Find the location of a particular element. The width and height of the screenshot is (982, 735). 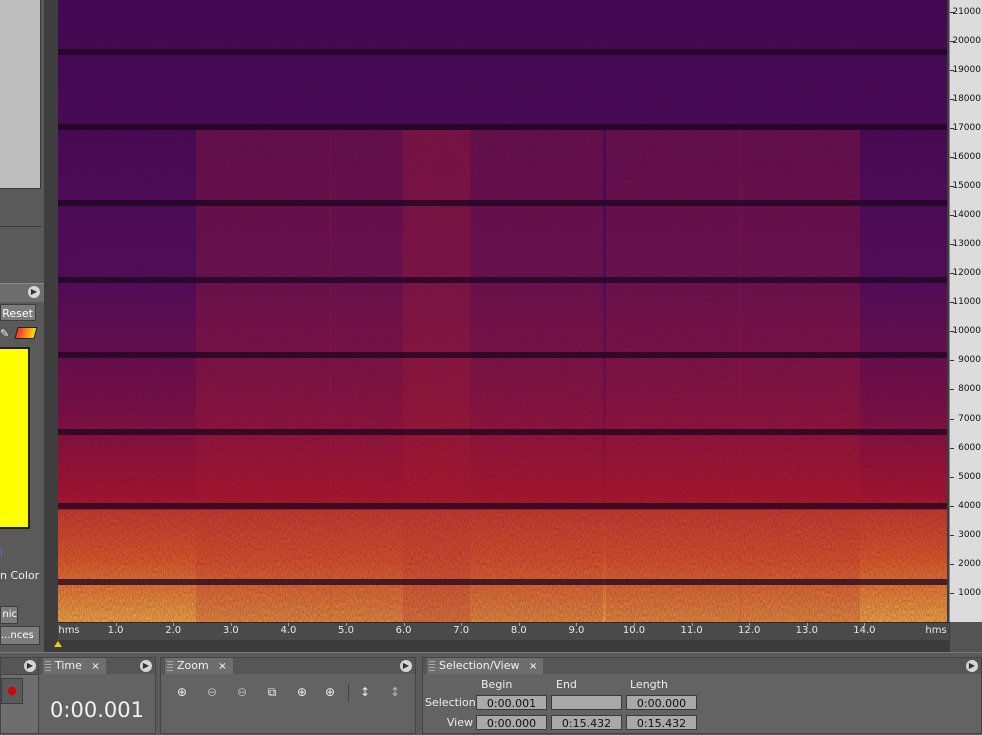

zoom-in-amplitude-icon: ⊕ is located at coordinates (182, 692).